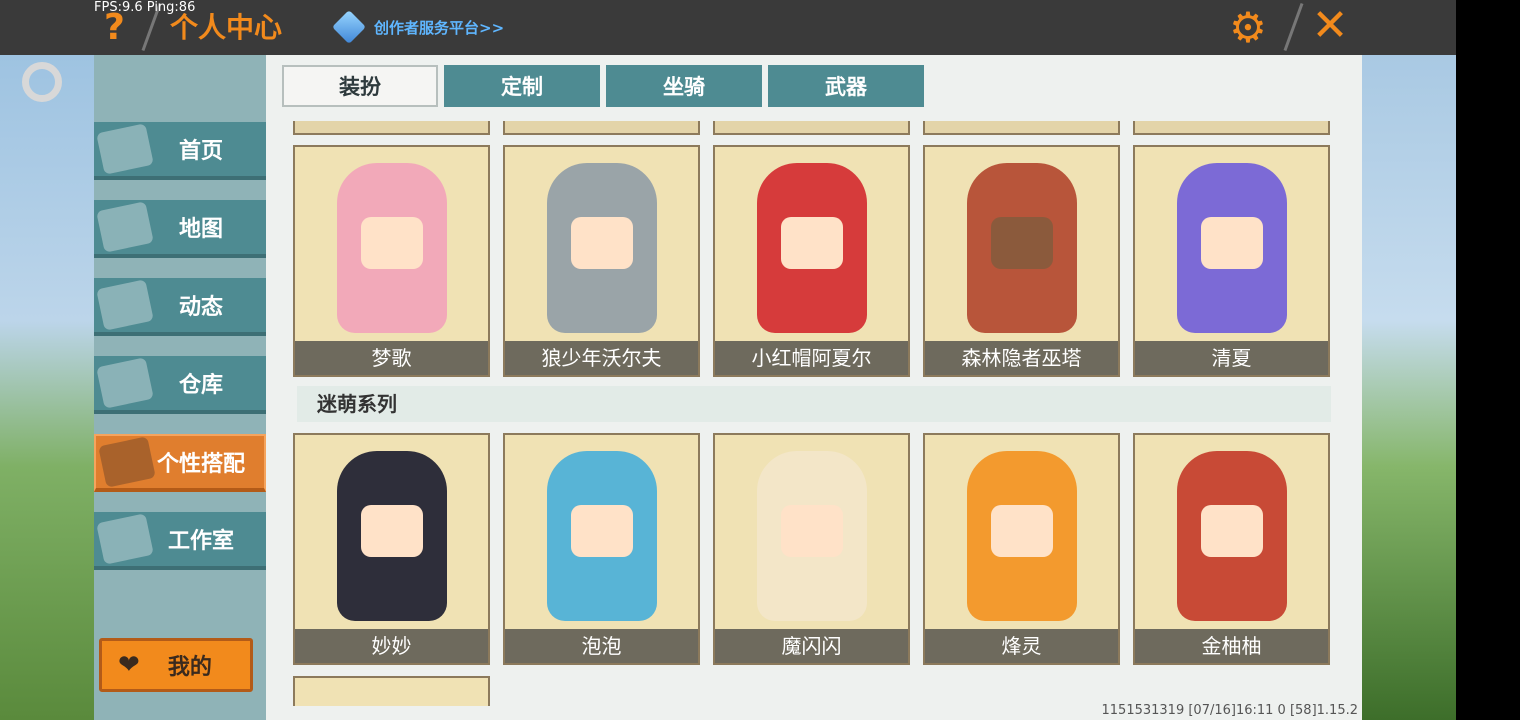 This screenshot has height=720, width=1520. What do you see at coordinates (391, 358) in the screenshot?
I see `skin-name: 梦歌` at bounding box center [391, 358].